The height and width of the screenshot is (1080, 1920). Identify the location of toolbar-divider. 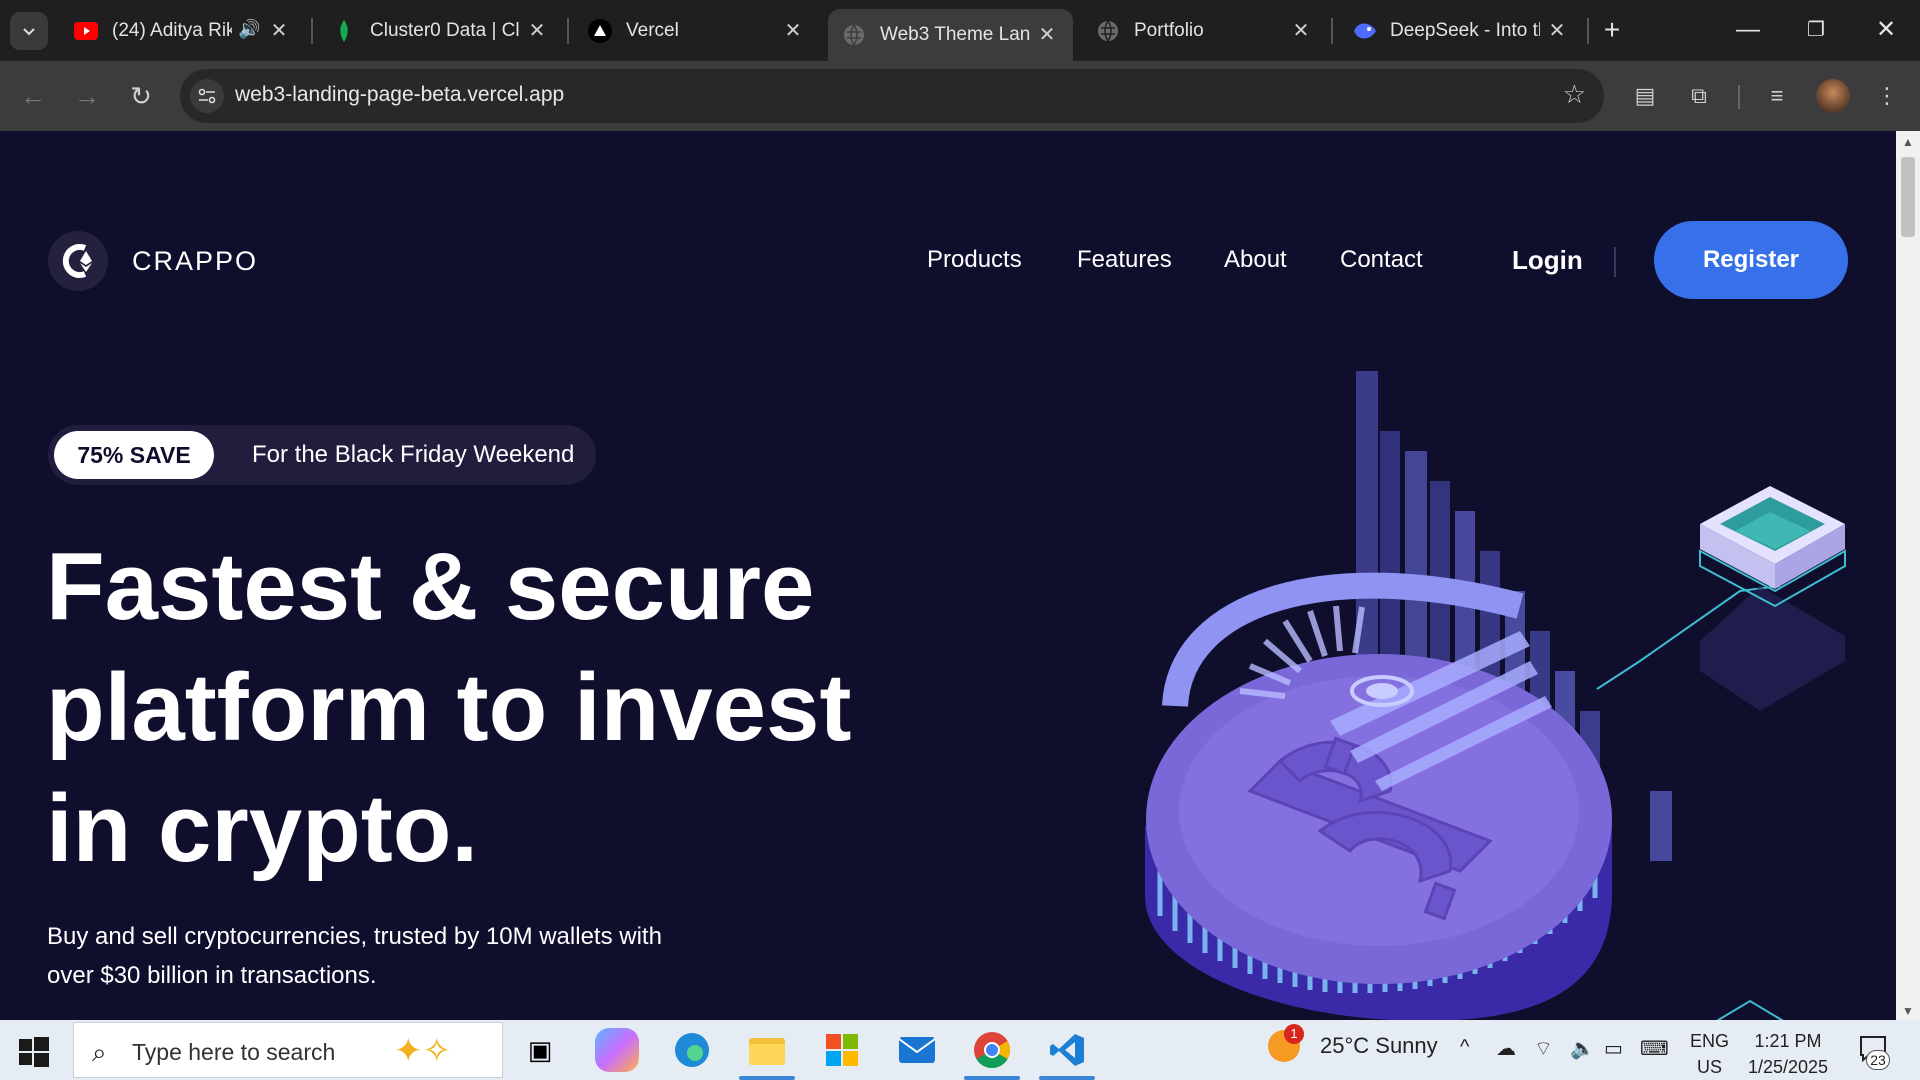
(1739, 97).